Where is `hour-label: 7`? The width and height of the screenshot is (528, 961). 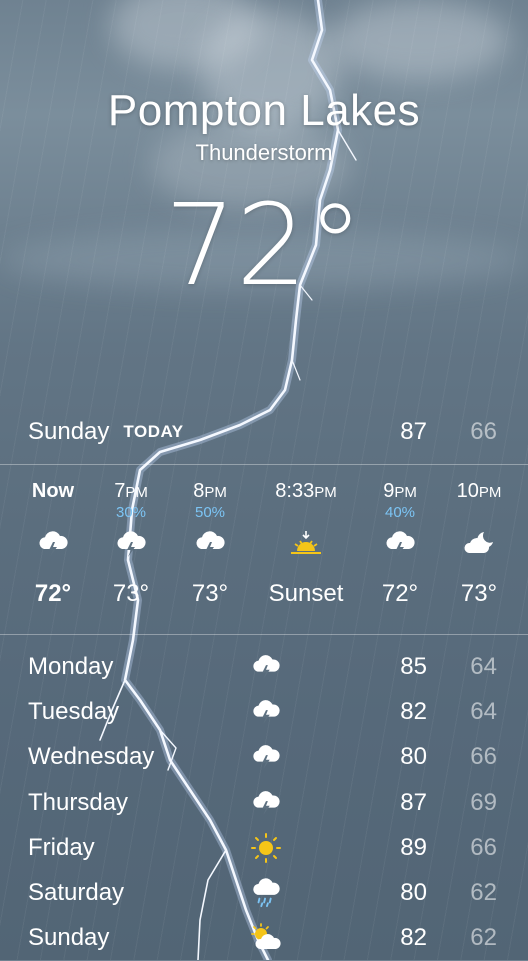 hour-label: 7 is located at coordinates (120, 491).